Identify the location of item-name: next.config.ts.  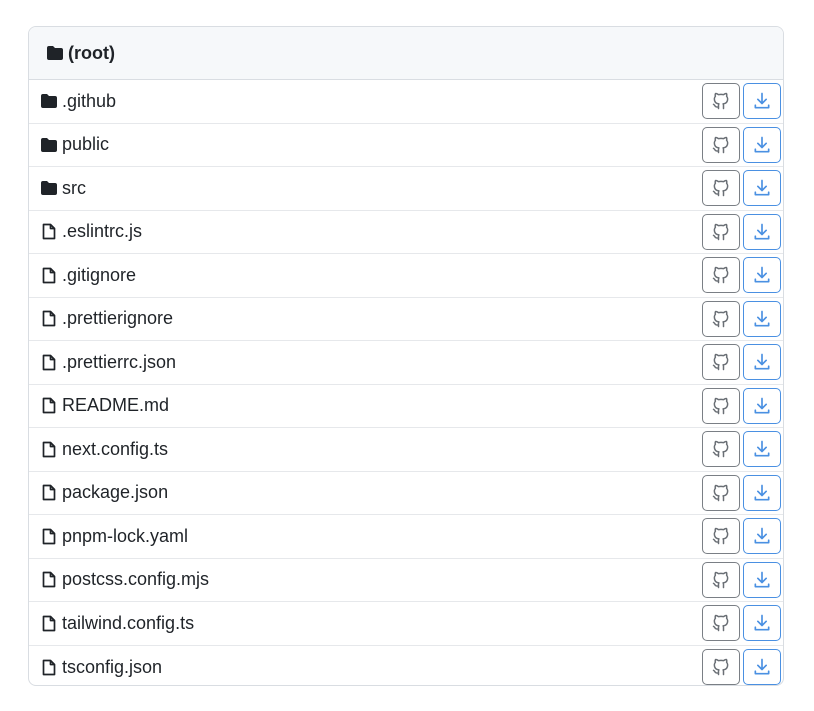
(382, 449).